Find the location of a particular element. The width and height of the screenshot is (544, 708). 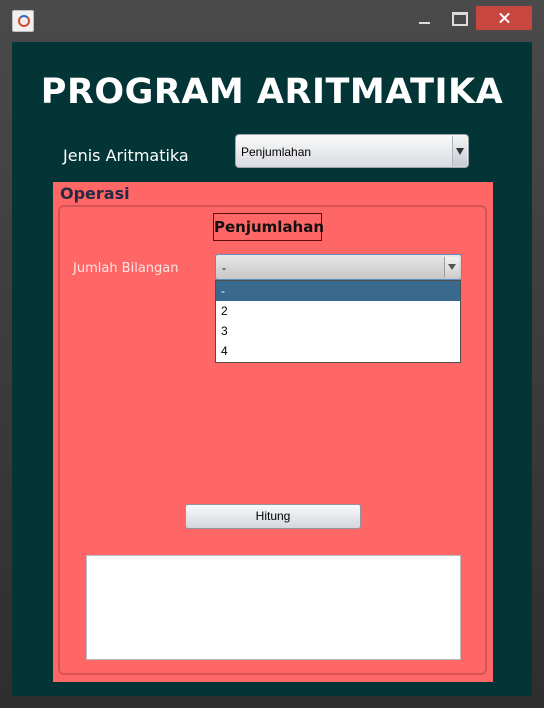

jumlah-bilangan-dropdown-list: - 2 3 4 is located at coordinates (338, 321).